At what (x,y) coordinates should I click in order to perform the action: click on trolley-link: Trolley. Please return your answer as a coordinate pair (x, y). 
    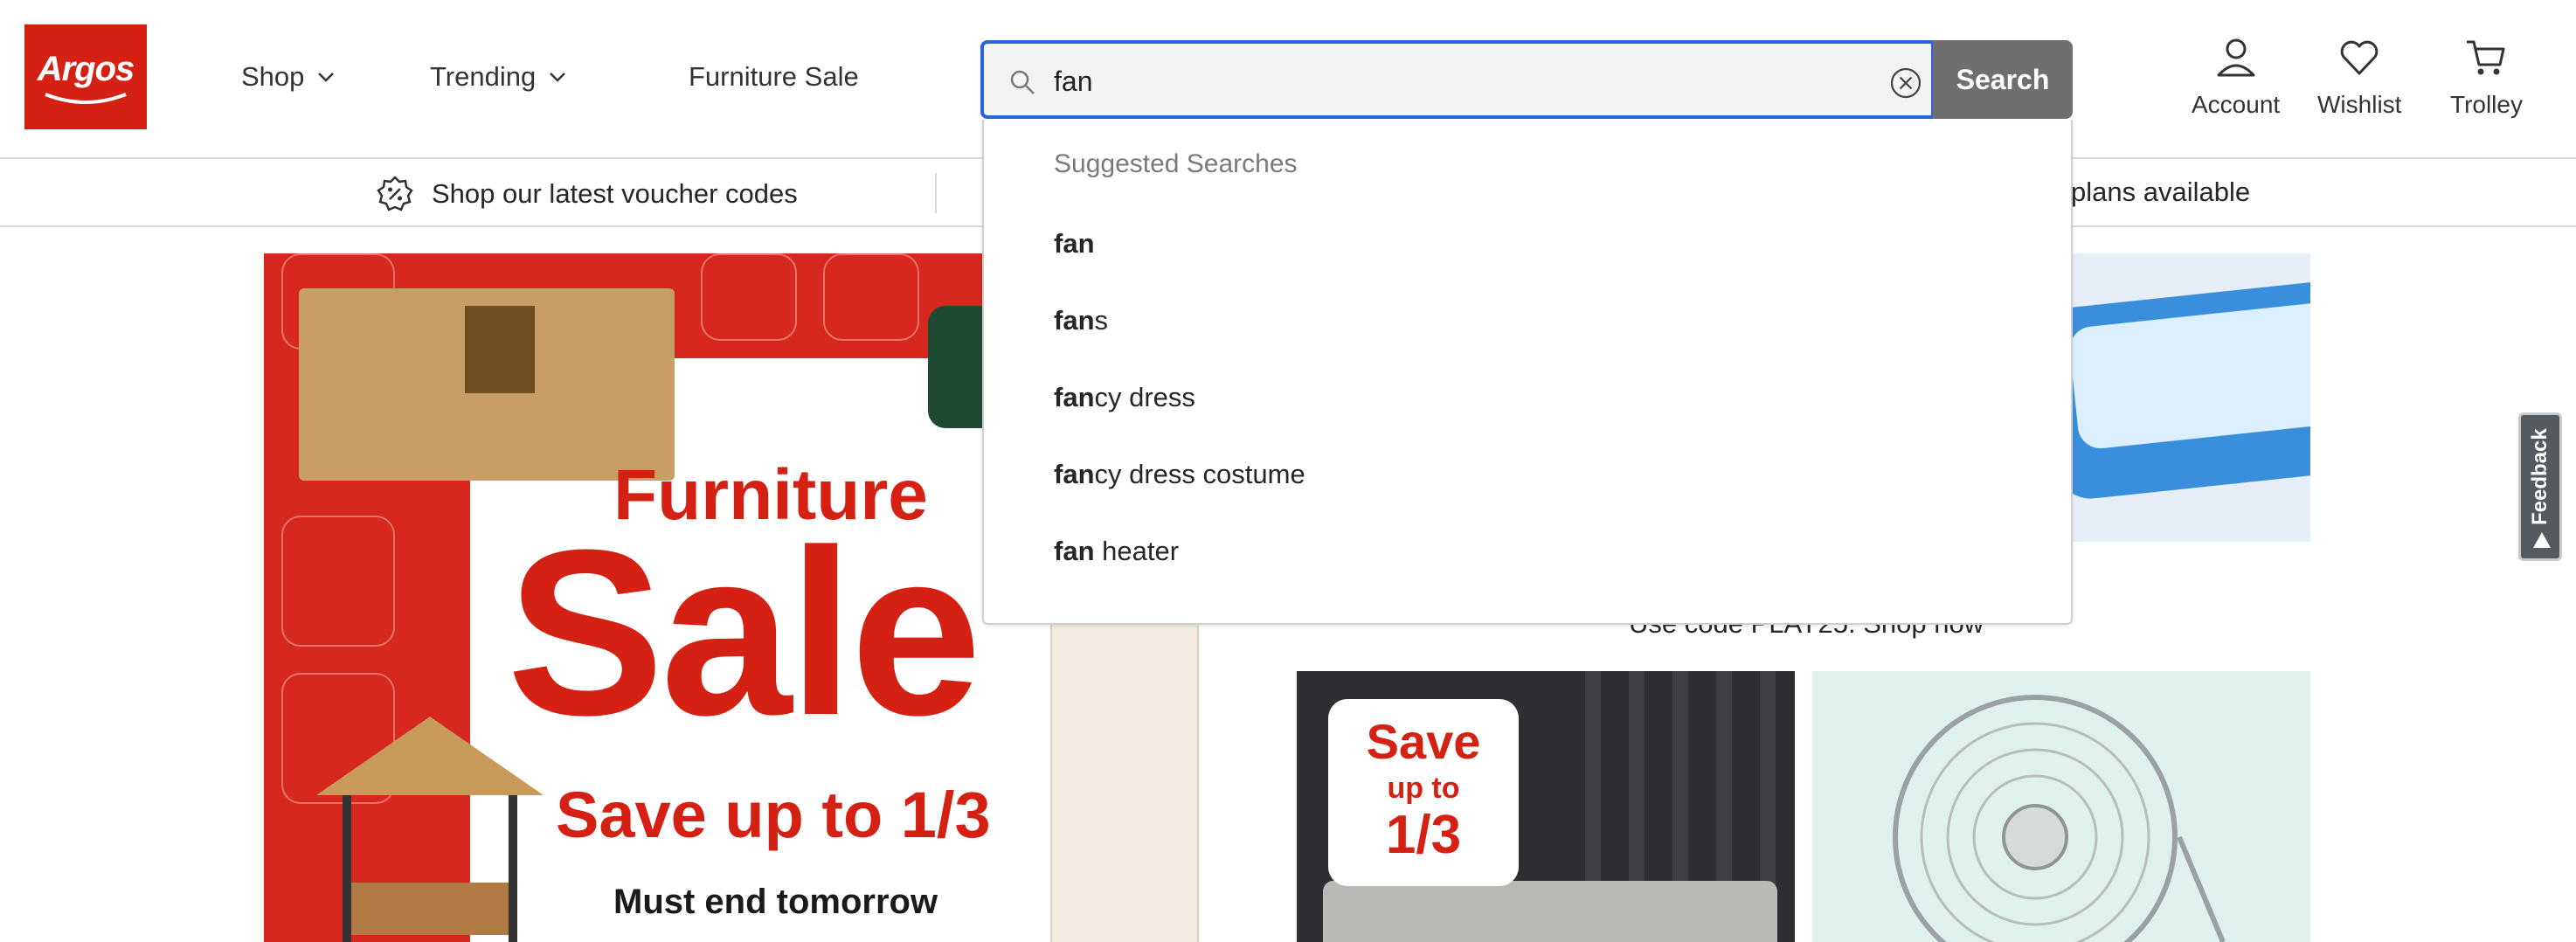
    Looking at the image, I should click on (2486, 77).